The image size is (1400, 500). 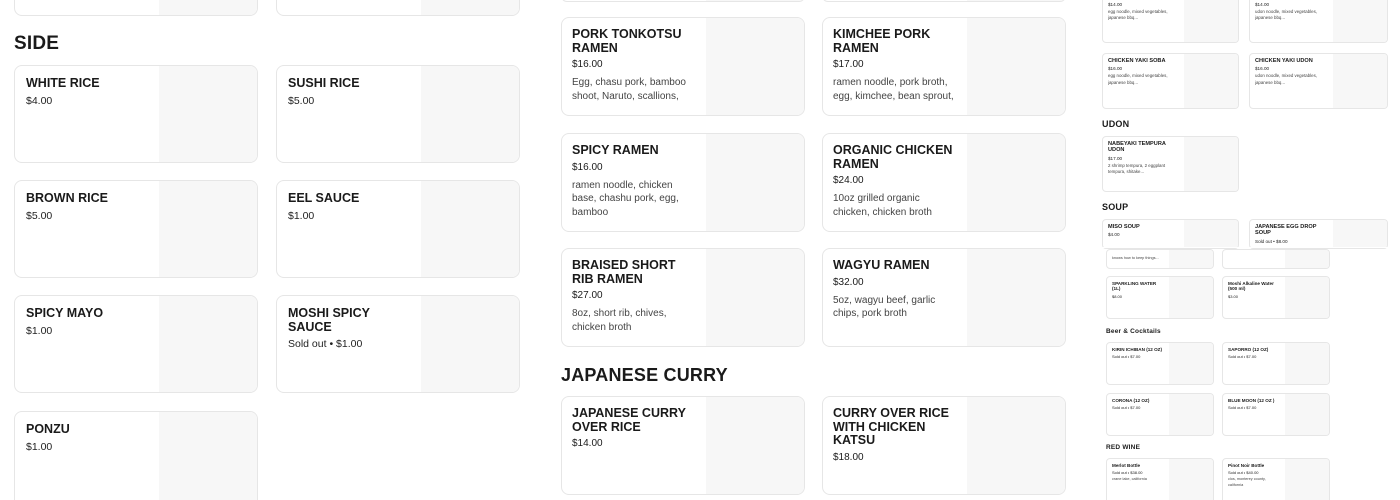 What do you see at coordinates (398, 229) in the screenshot?
I see `menu-item-eel-sauce: EEL SAUCE $1.00` at bounding box center [398, 229].